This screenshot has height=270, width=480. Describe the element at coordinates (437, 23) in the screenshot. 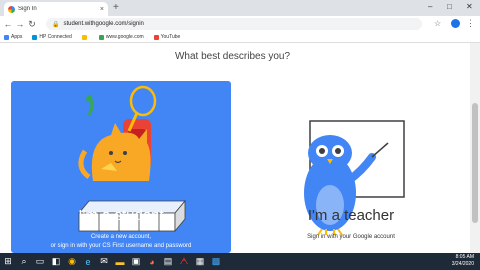

I see `bookmark-star-icon: ☆` at that location.